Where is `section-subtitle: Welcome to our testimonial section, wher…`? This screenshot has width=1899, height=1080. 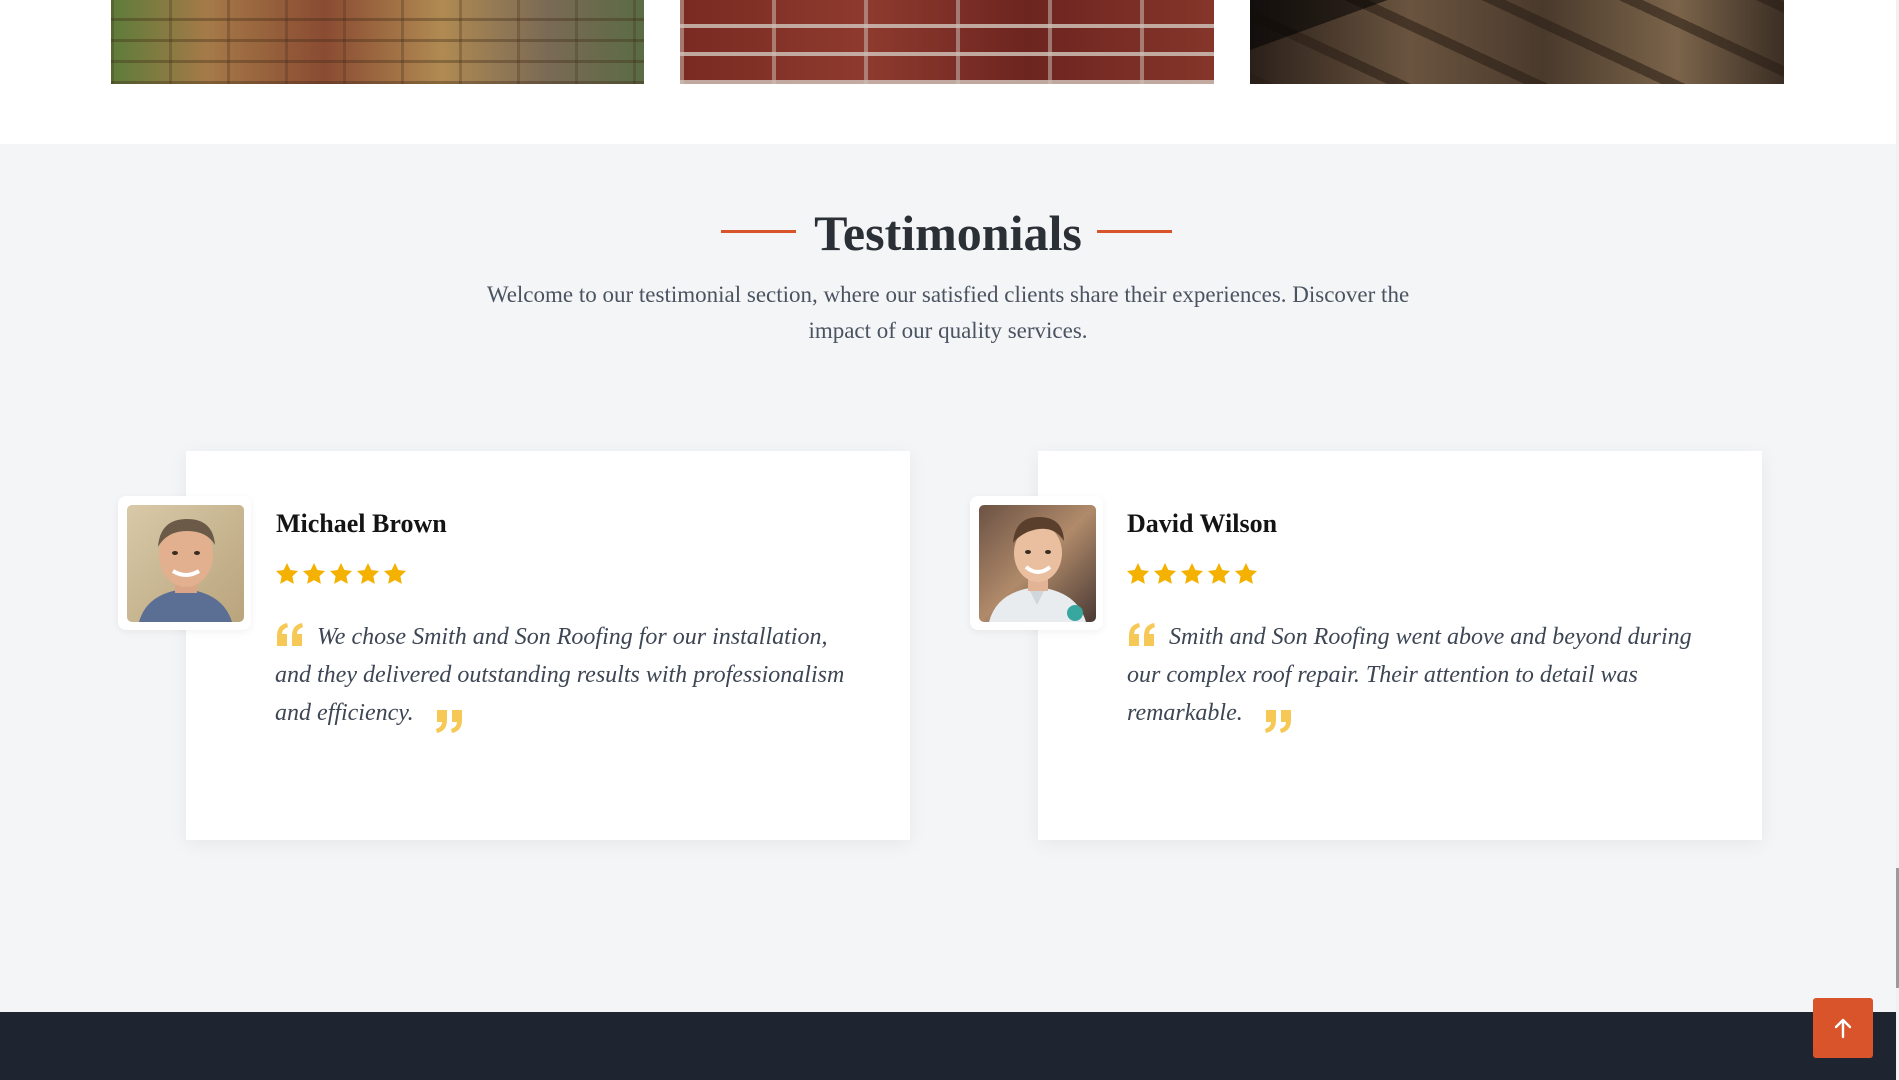
section-subtitle: Welcome to our testimonial section, wher… is located at coordinates (948, 312).